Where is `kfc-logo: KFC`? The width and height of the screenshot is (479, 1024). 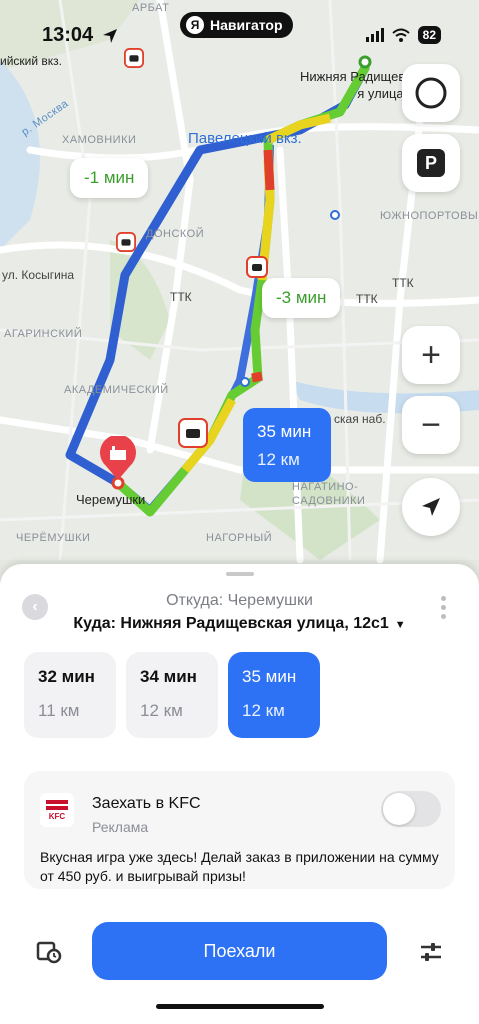
kfc-logo: KFC is located at coordinates (57, 810).